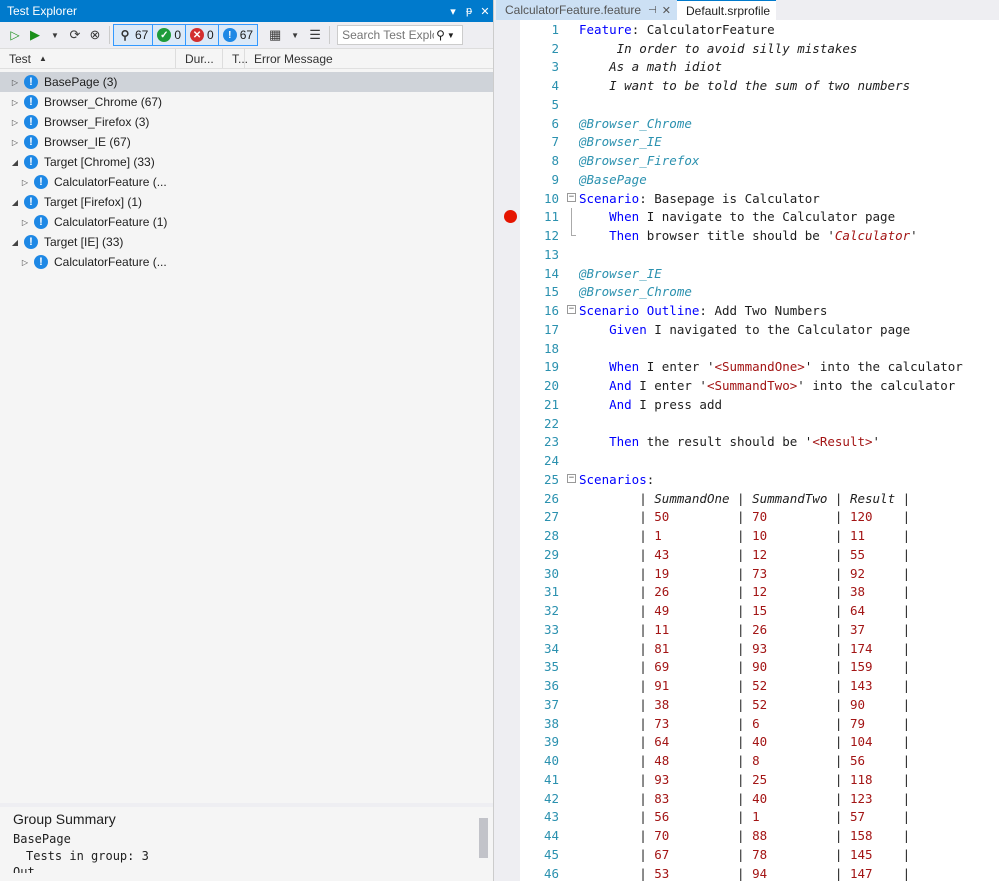 The height and width of the screenshot is (881, 999). I want to click on code-line: 43 | 56 | 1 | 57 |, so click(759, 817).